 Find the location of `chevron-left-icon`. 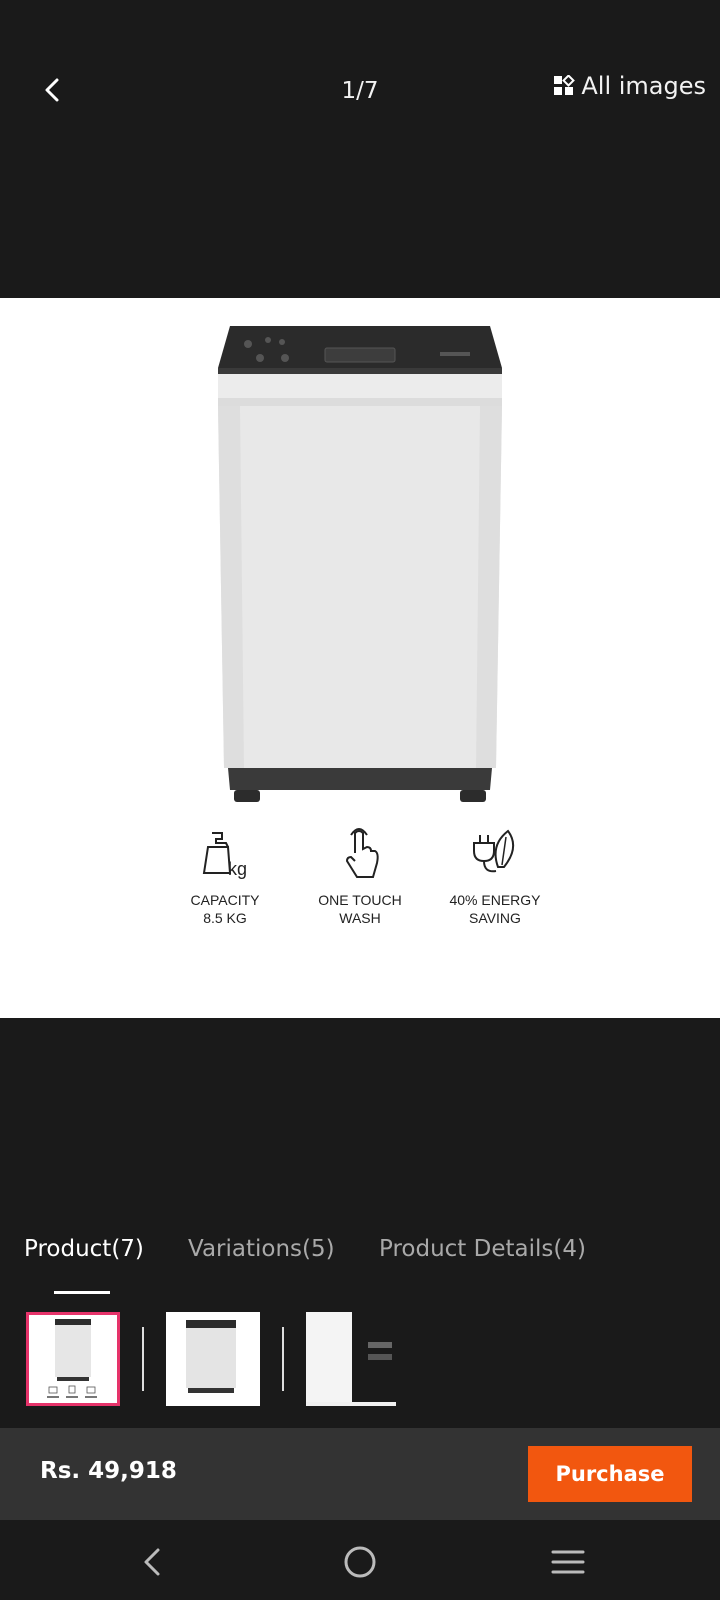

chevron-left-icon is located at coordinates (152, 1562).